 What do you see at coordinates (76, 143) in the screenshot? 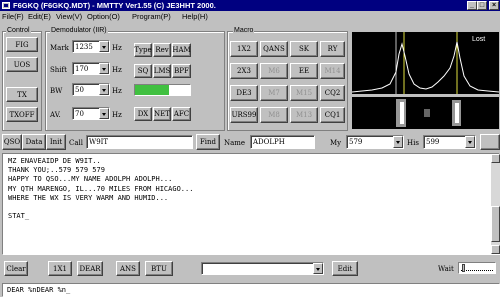
I see `call-label: Call` at bounding box center [76, 143].